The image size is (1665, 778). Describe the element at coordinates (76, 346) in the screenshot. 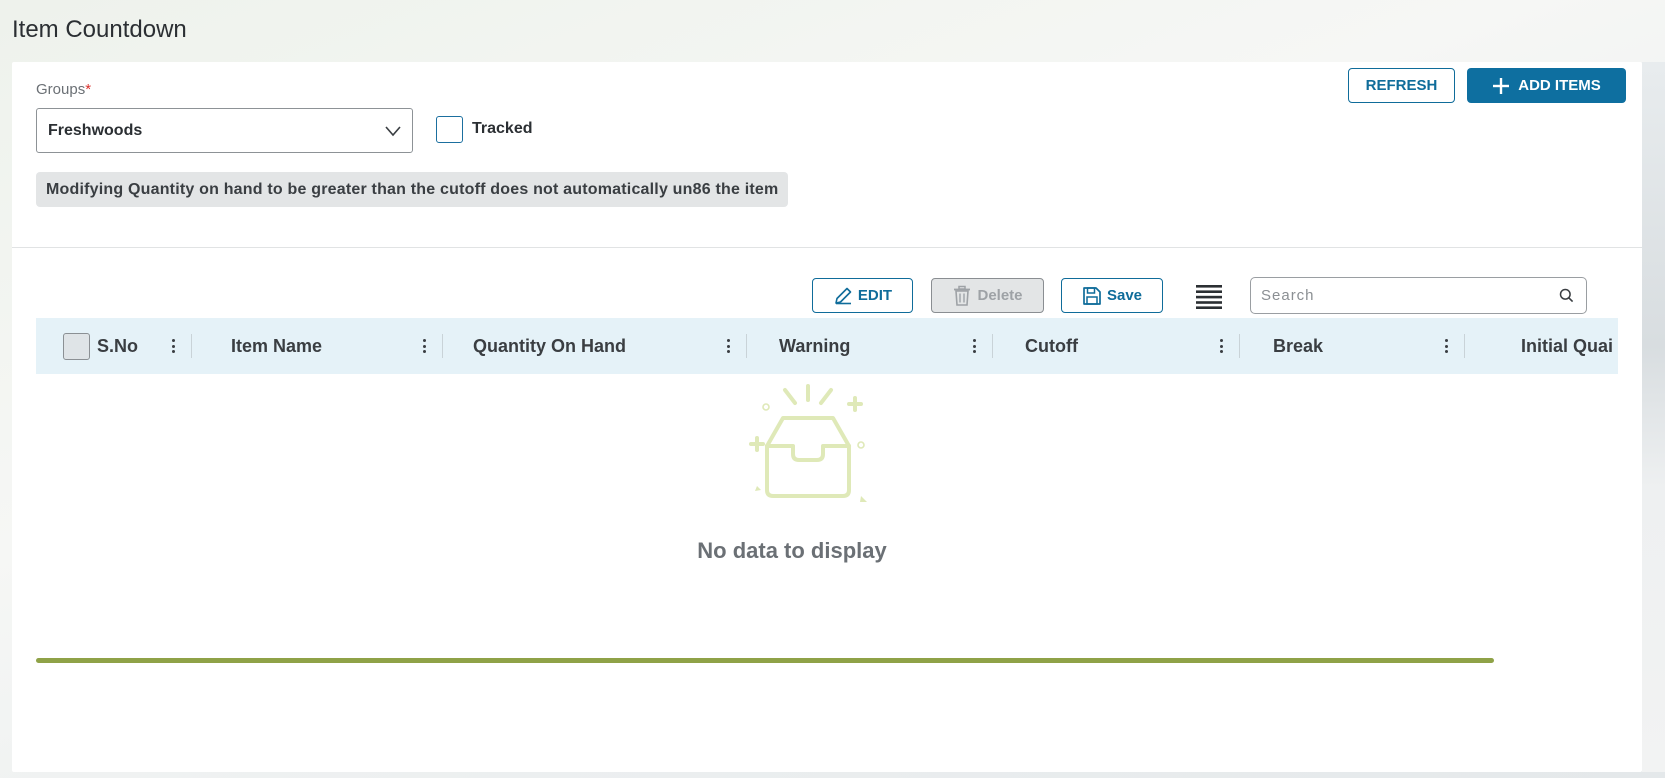

I see `select-all-checkbox` at that location.